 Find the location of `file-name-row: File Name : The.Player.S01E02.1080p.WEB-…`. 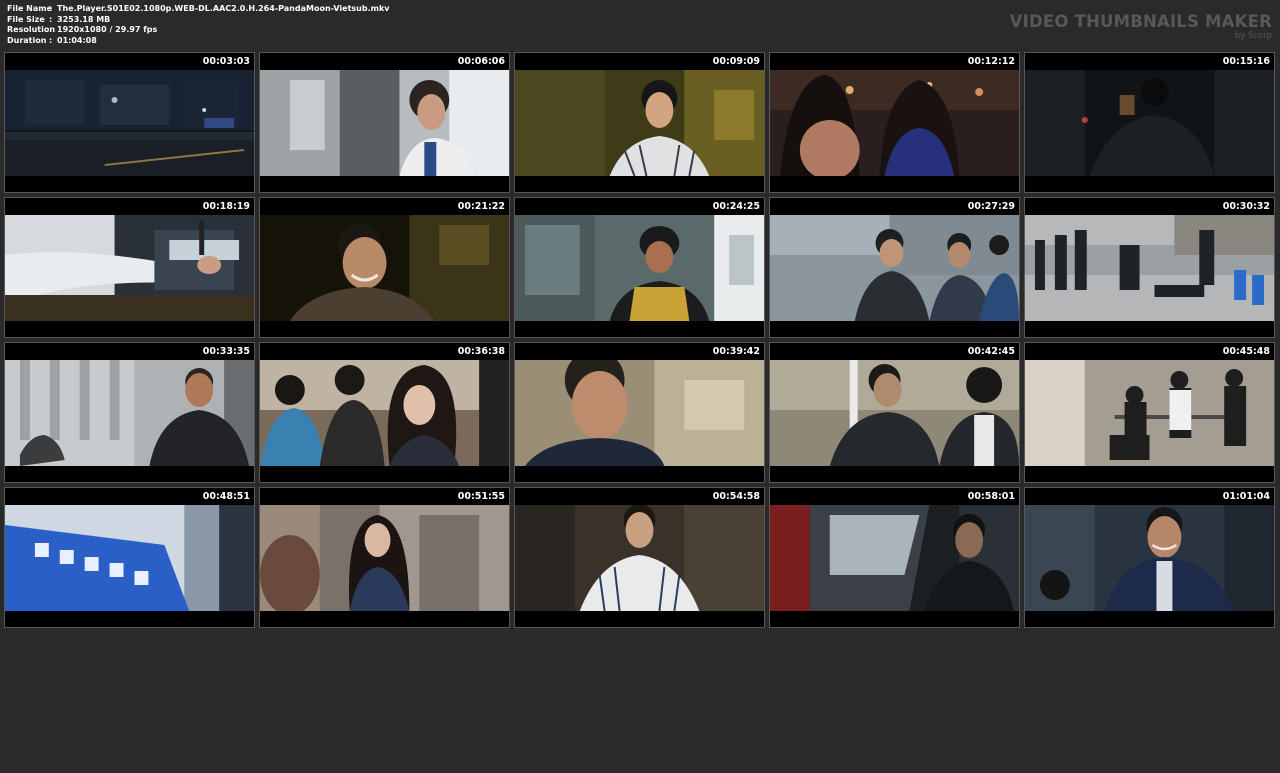

file-name-row: File Name : The.Player.S01E02.1080p.WEB-… is located at coordinates (198, 9).